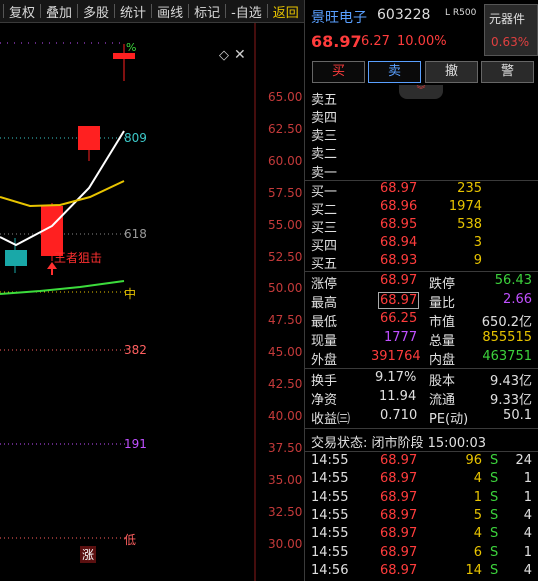 The height and width of the screenshot is (581, 538). What do you see at coordinates (285, 352) in the screenshot?
I see `price-tick: 45.00` at bounding box center [285, 352].